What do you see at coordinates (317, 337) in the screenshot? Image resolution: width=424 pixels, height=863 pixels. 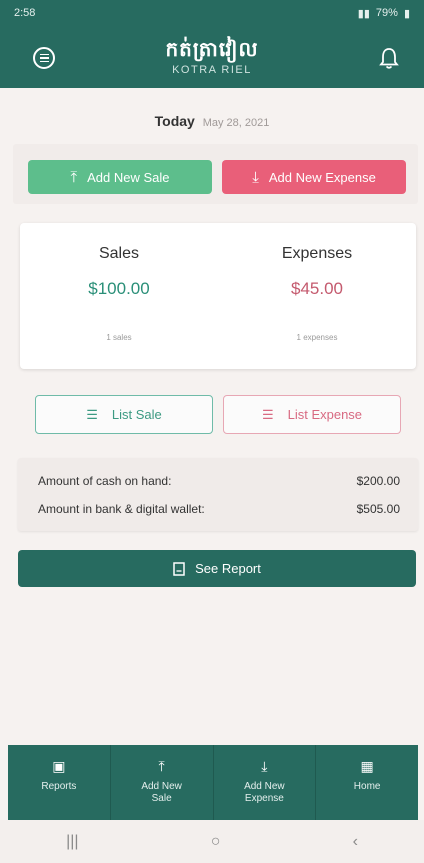 I see `expenses-count: 1 expenses` at bounding box center [317, 337].